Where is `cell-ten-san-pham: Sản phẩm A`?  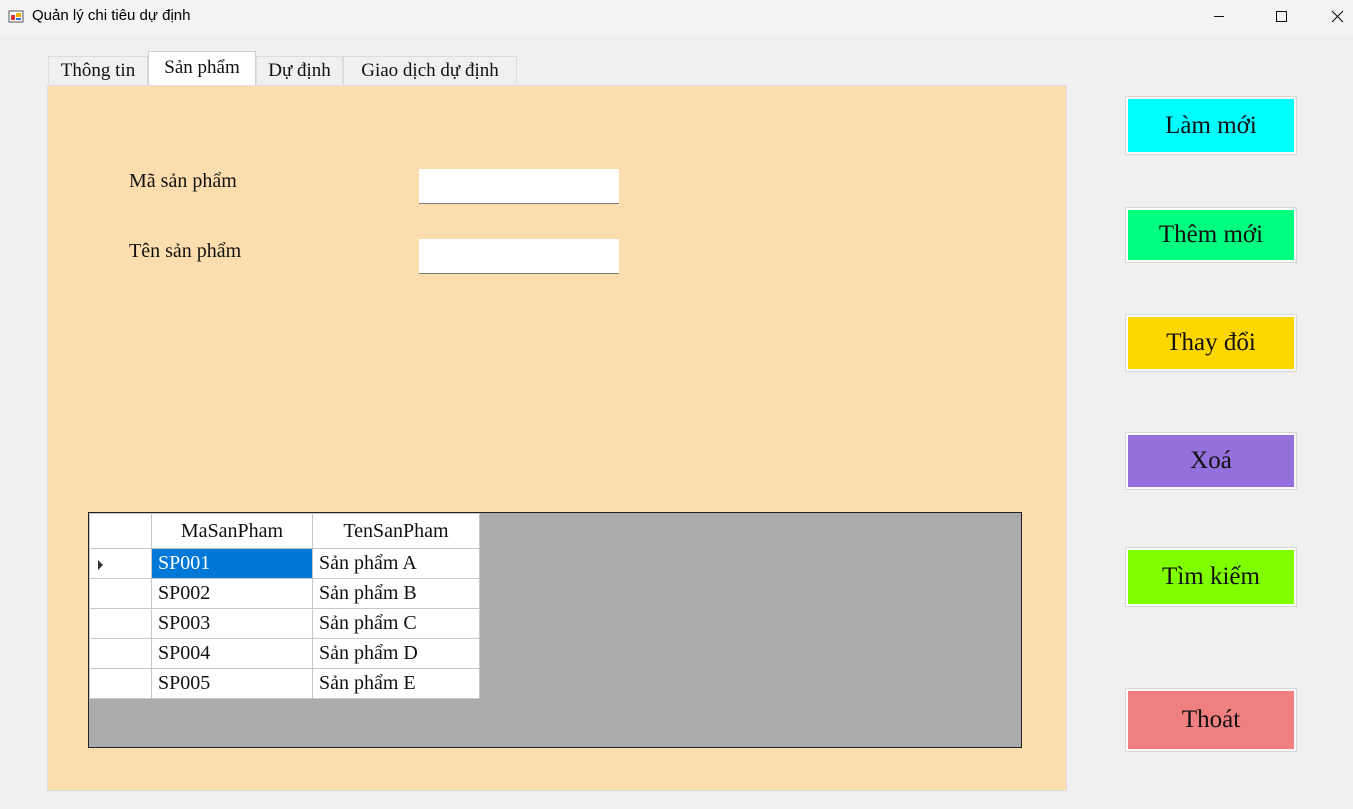 cell-ten-san-pham: Sản phẩm A is located at coordinates (396, 563).